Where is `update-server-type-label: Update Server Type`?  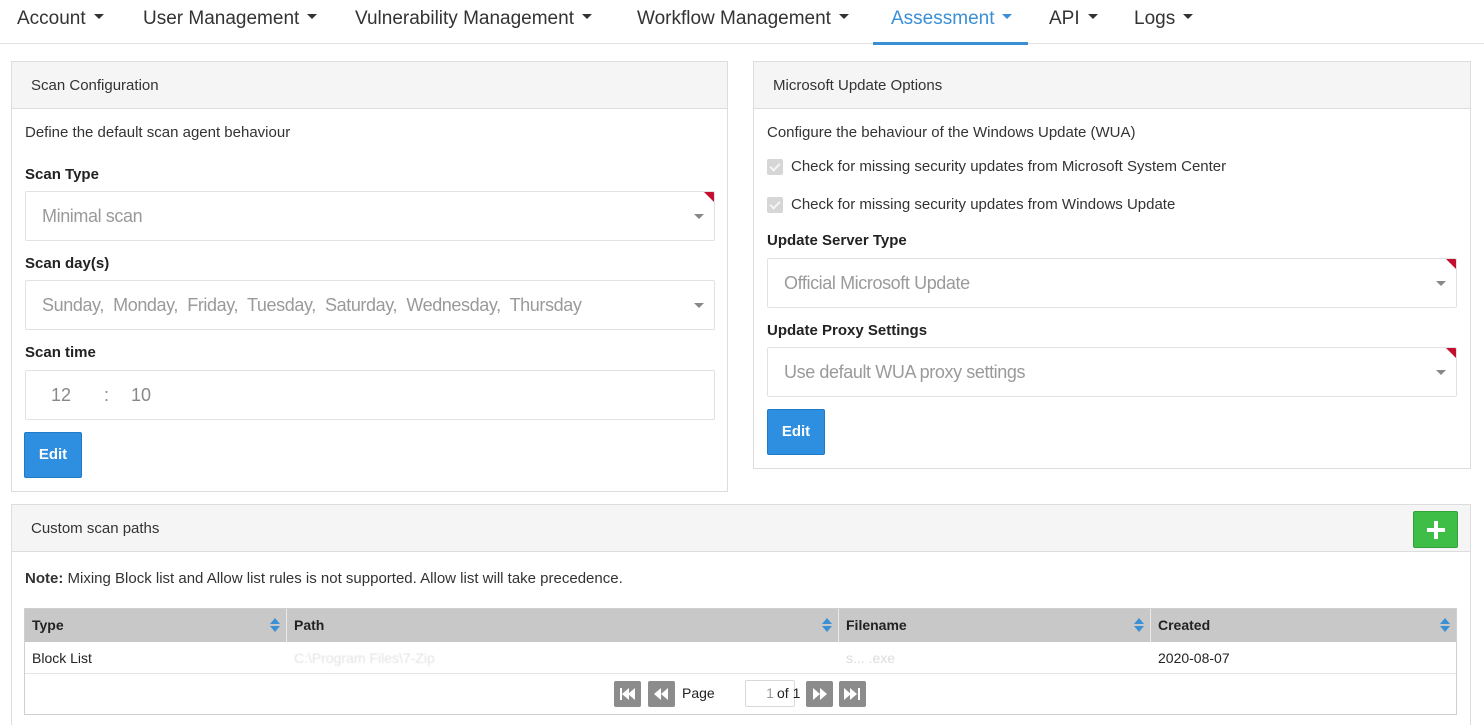 update-server-type-label: Update Server Type is located at coordinates (837, 240).